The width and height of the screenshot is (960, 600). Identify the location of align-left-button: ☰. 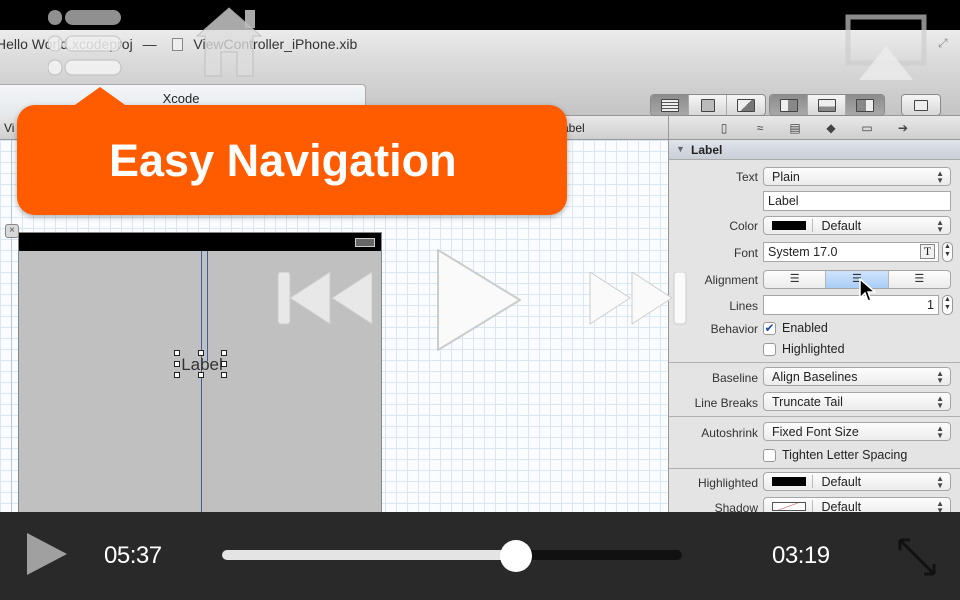
(795, 279).